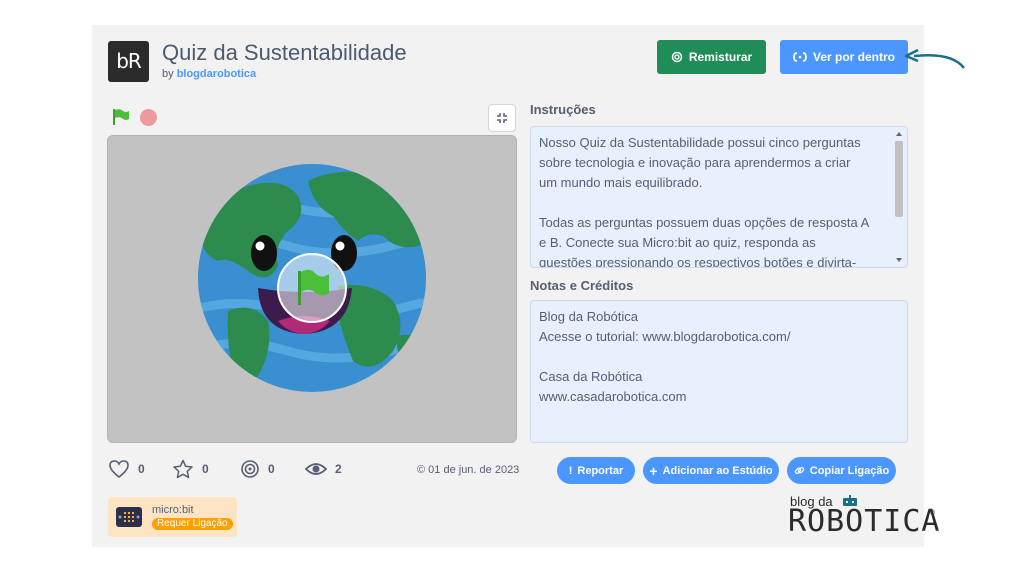 Image resolution: width=1024 pixels, height=576 pixels. What do you see at coordinates (933, 513) in the screenshot?
I see `brand-registered-mark: ®` at bounding box center [933, 513].